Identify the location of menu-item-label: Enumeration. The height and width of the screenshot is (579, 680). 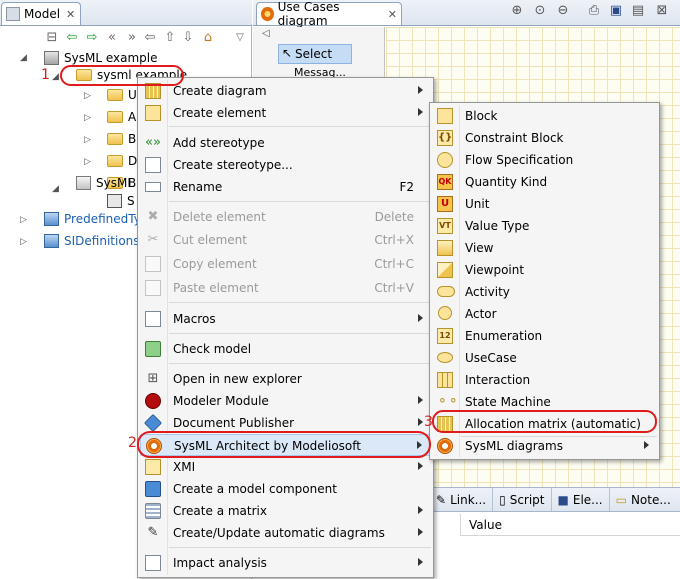
(504, 336).